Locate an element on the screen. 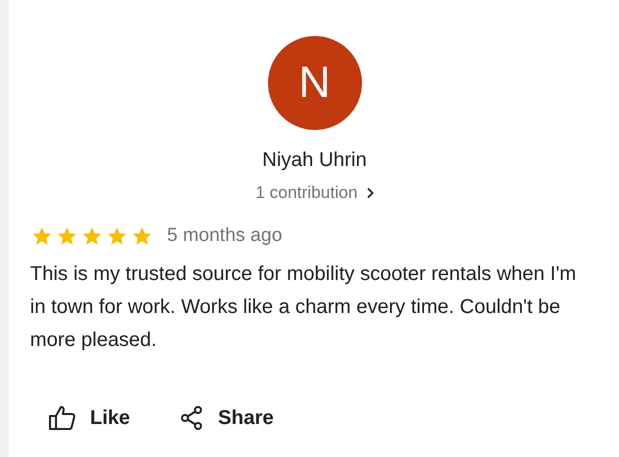 The width and height of the screenshot is (619, 457). review-time: 5 months ago is located at coordinates (224, 236).